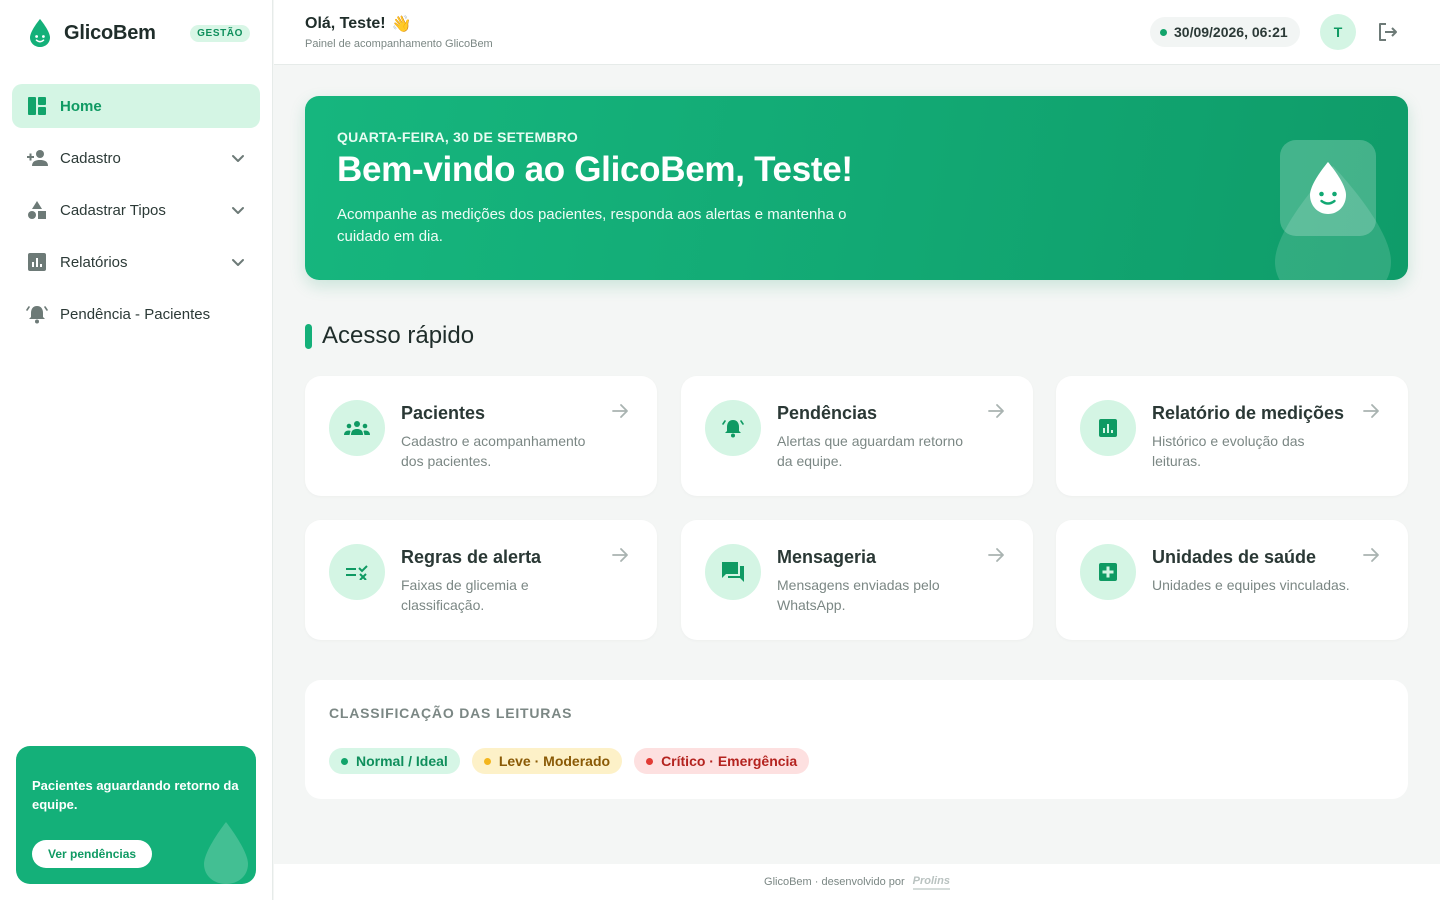 The width and height of the screenshot is (1440, 900). What do you see at coordinates (136, 262) in the screenshot?
I see `sidebar-item-relatorios: Relatórios` at bounding box center [136, 262].